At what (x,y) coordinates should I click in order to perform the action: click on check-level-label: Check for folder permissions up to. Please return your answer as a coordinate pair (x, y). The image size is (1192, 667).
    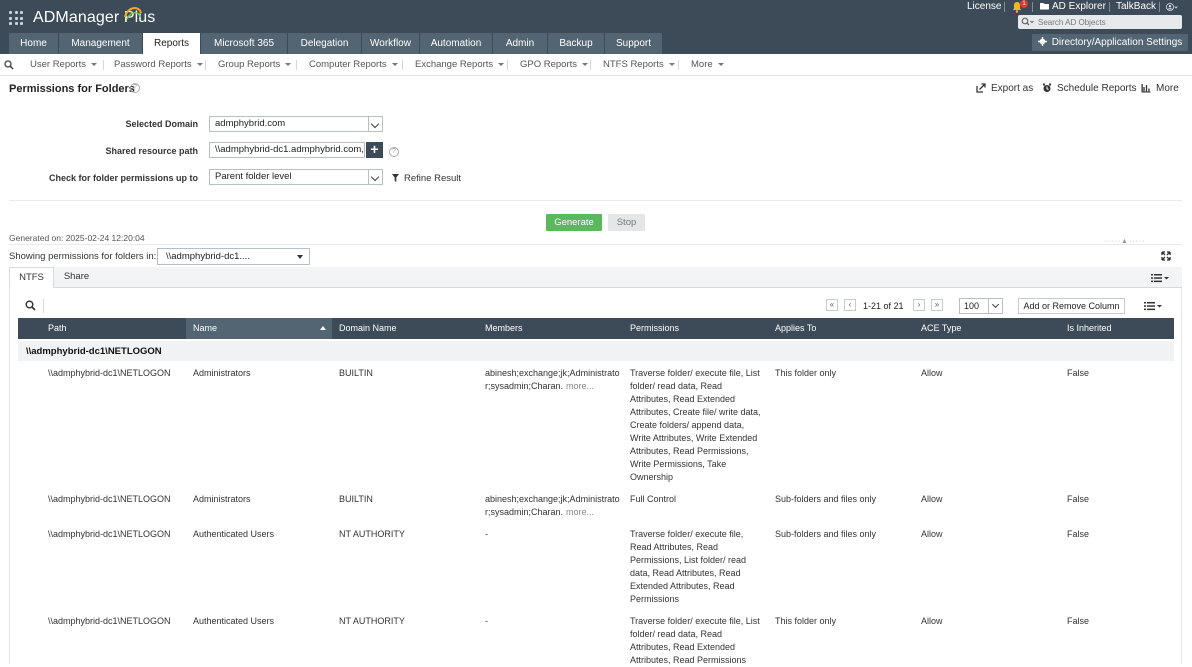
    Looking at the image, I should click on (123, 178).